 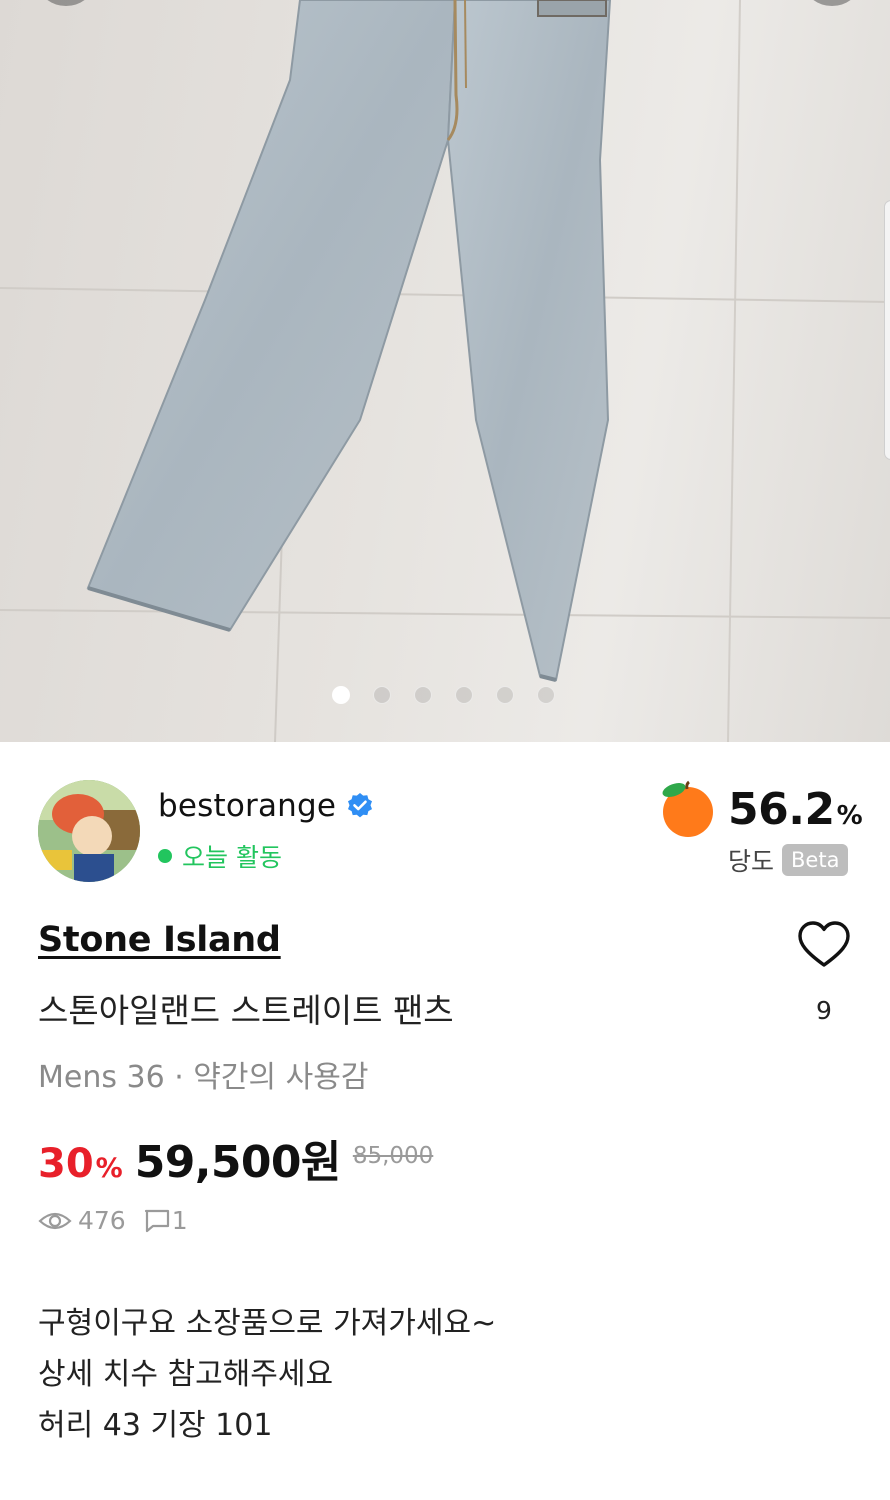 I want to click on sweetness-unit: %, so click(x=849, y=815).